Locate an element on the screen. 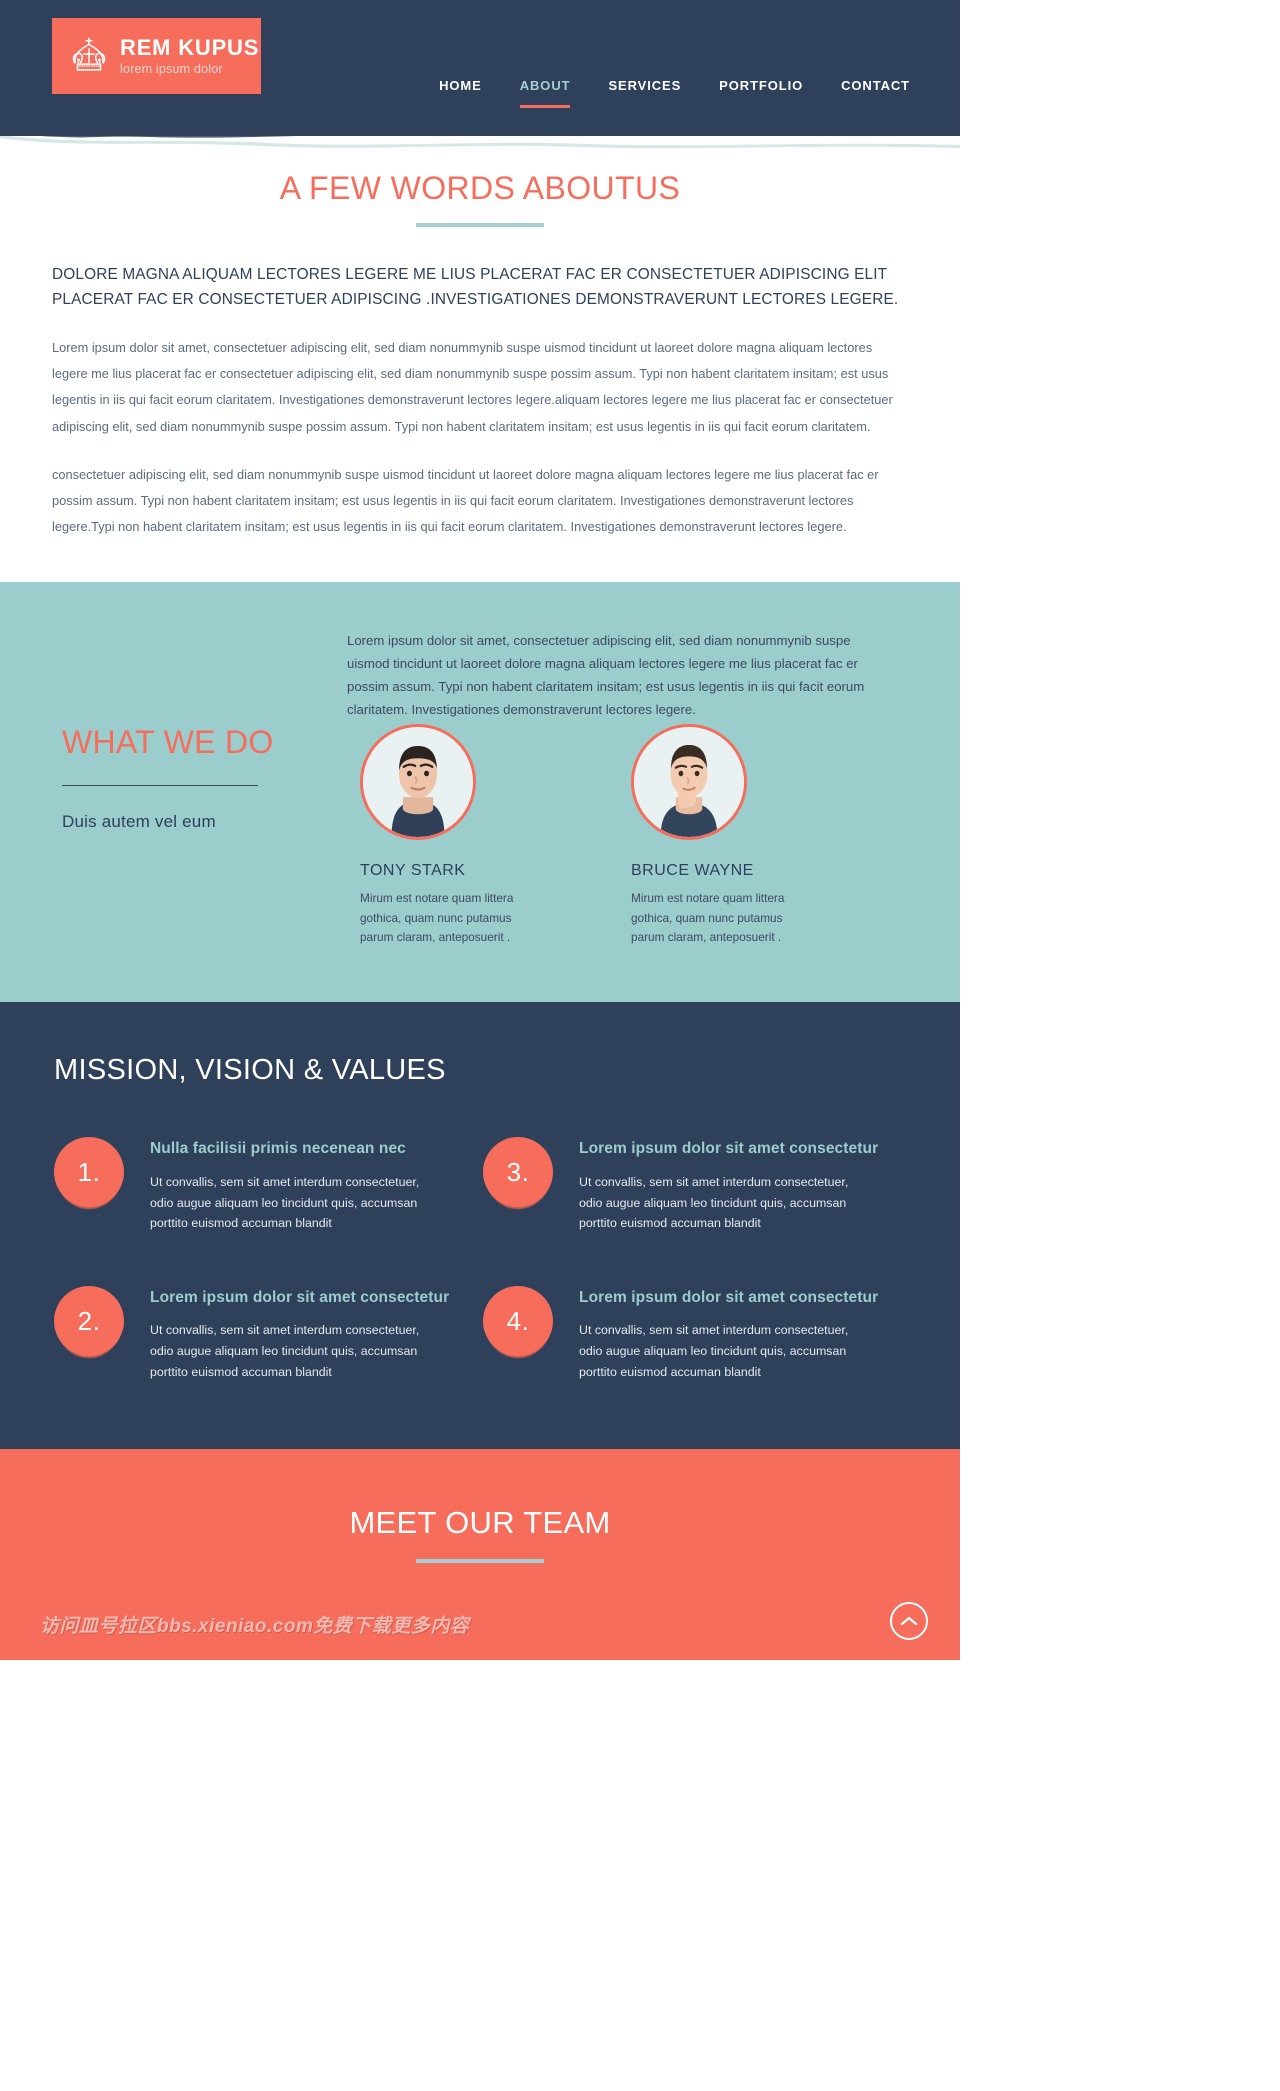  meet-our-team-underline is located at coordinates (480, 1560).